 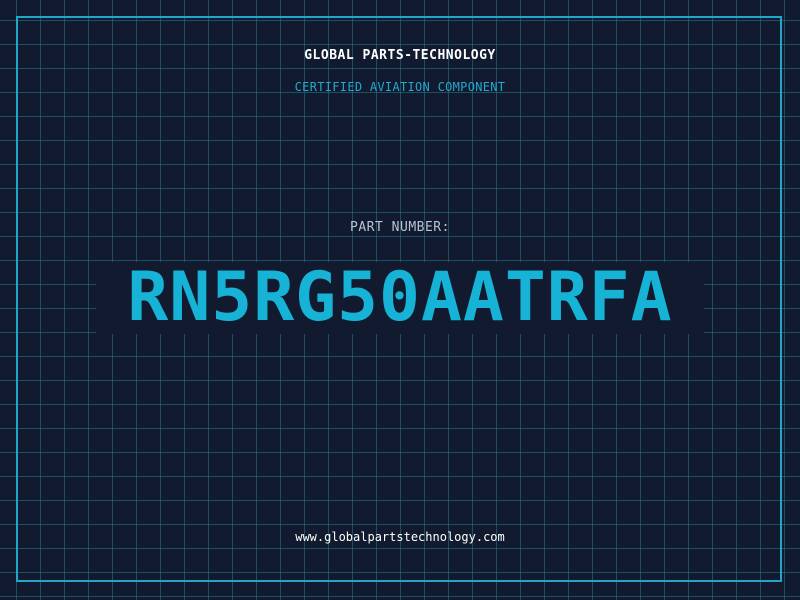 I want to click on company-name: GLOBAL PARTS-TECHNOLOGY, so click(x=400, y=55).